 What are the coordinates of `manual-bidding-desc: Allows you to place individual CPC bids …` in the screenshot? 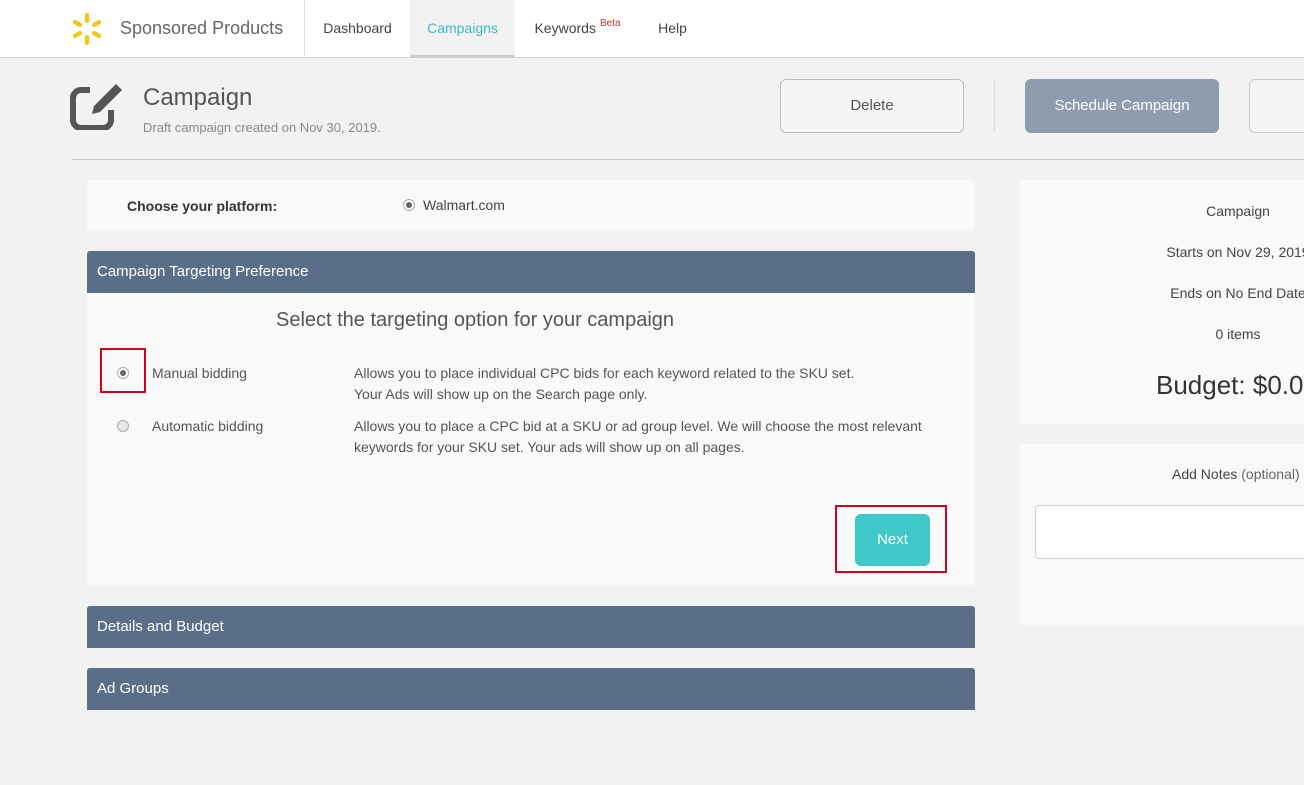 It's located at (654, 384).